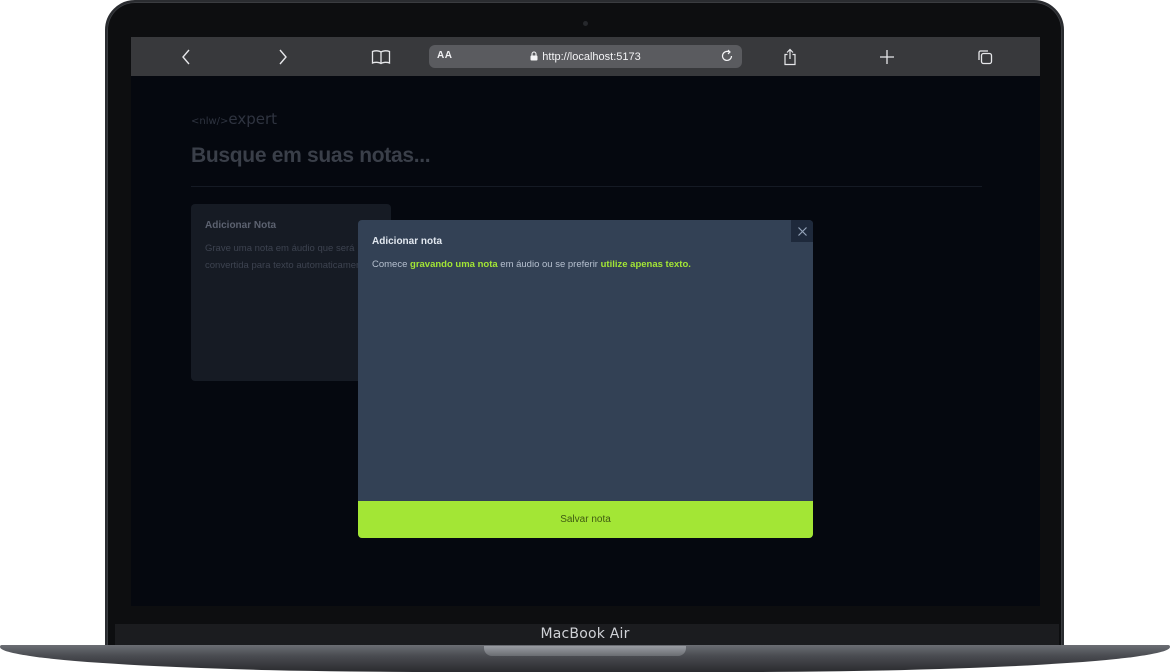  What do you see at coordinates (454, 264) in the screenshot?
I see `record-audio-button: gravando uma nota` at bounding box center [454, 264].